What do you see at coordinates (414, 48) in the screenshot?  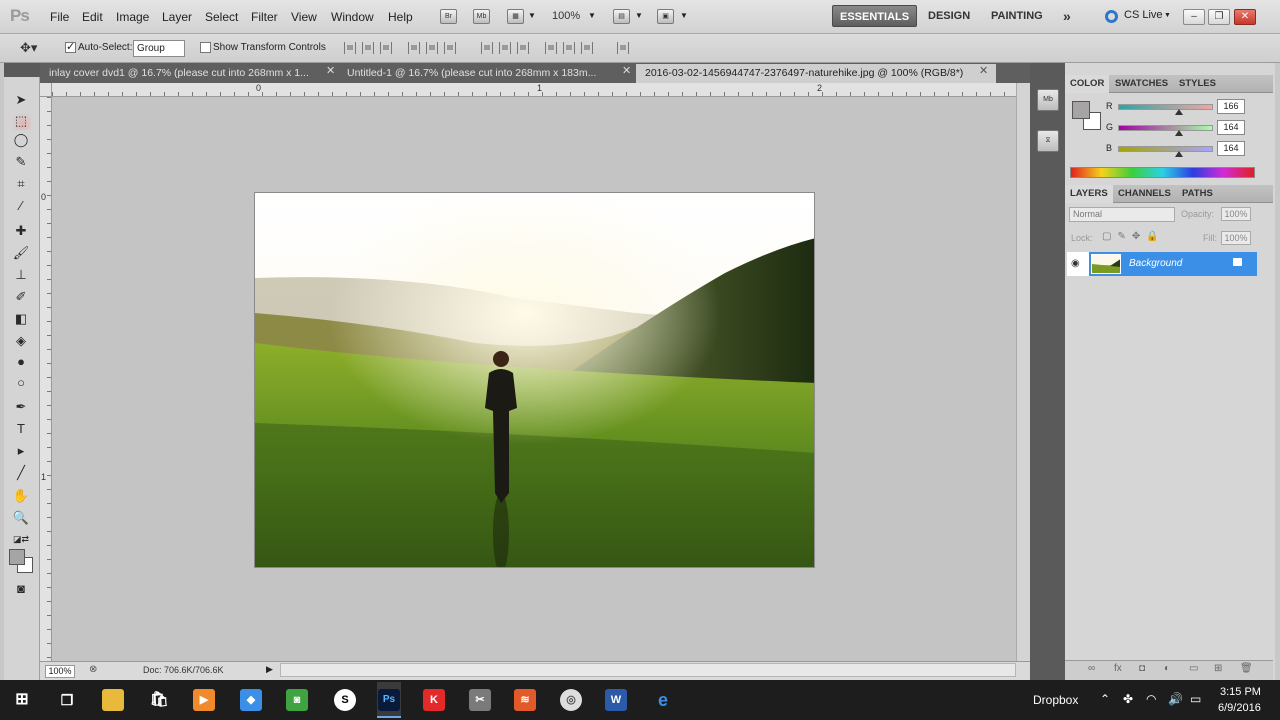 I see `align-left-icon` at bounding box center [414, 48].